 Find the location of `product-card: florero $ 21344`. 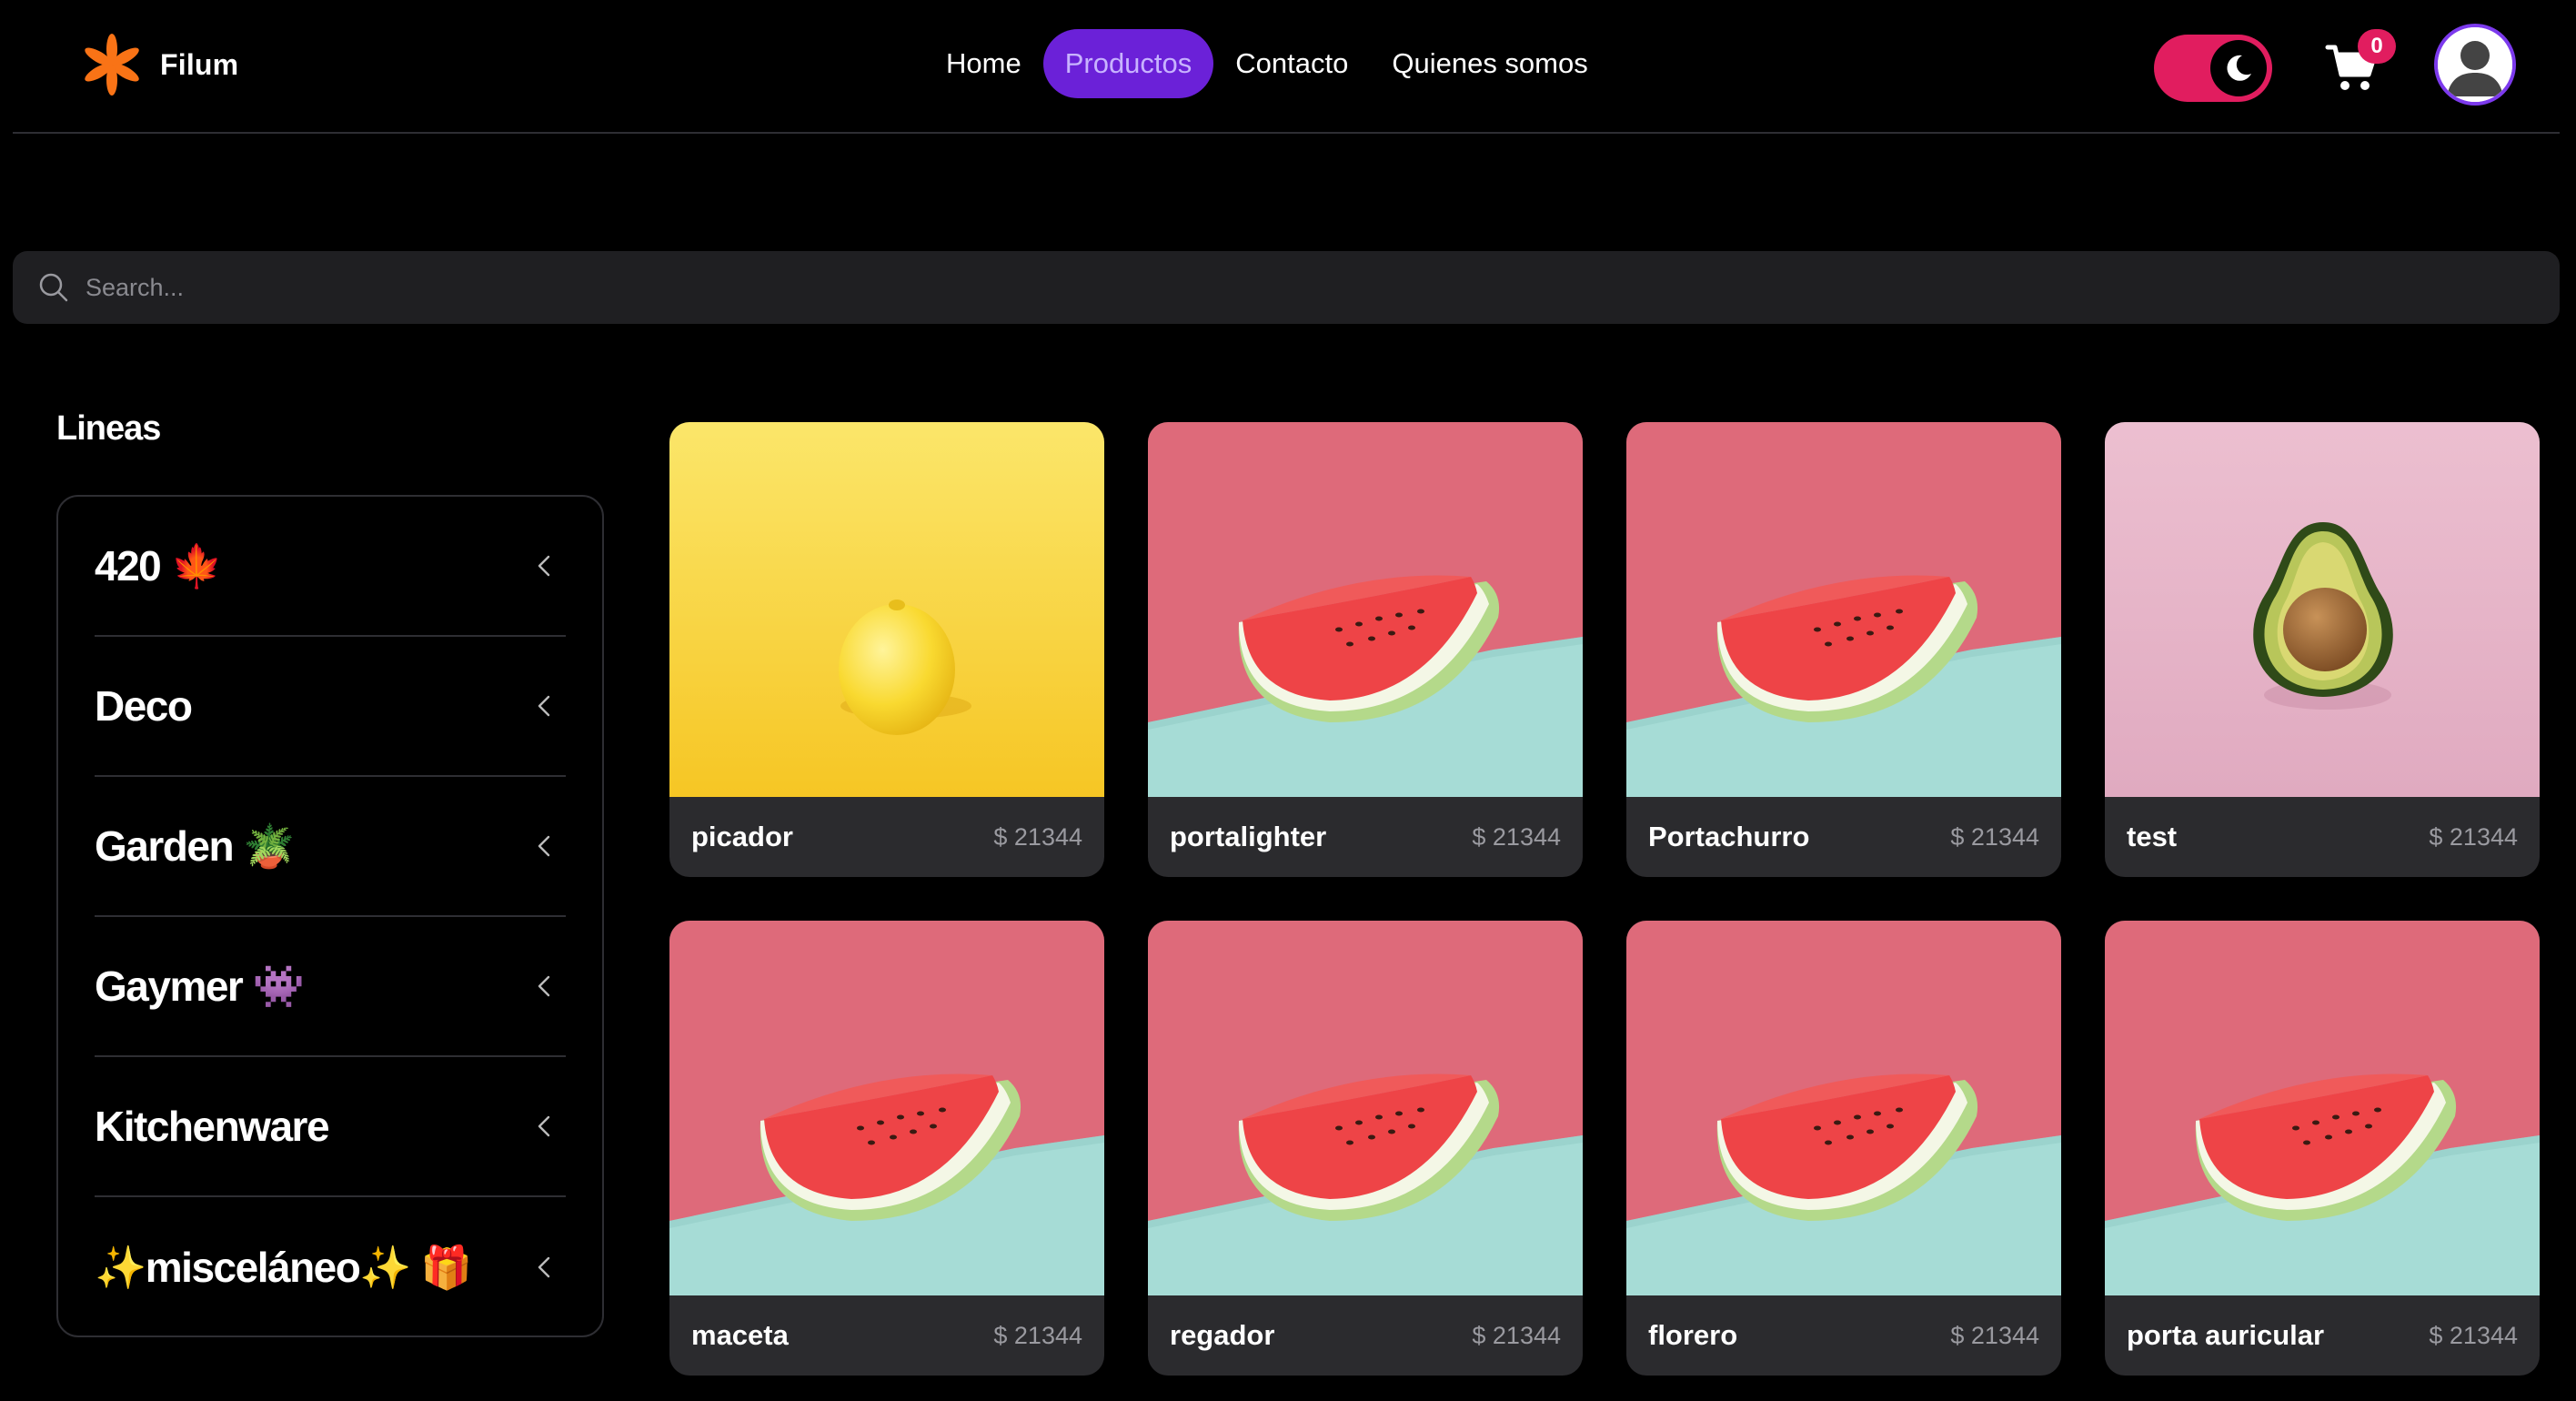

product-card: florero $ 21344 is located at coordinates (1843, 1148).